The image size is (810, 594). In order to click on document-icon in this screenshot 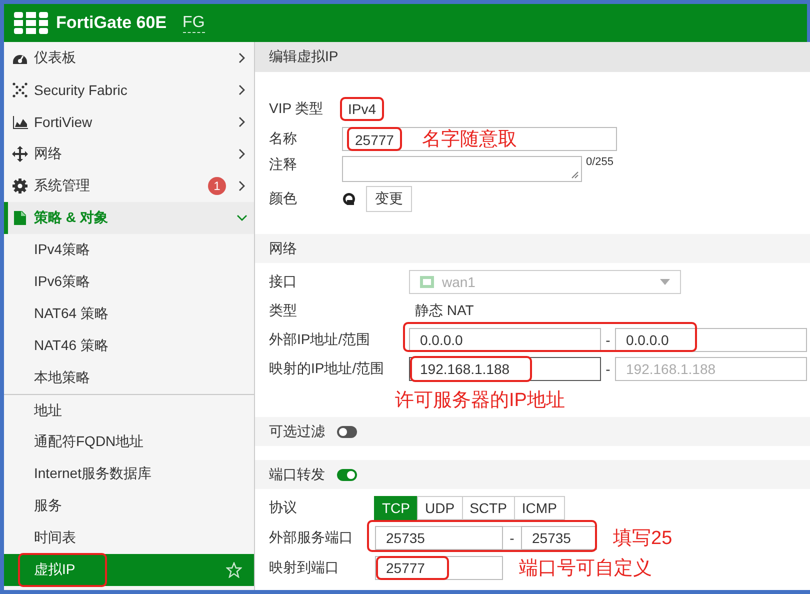, I will do `click(20, 218)`.